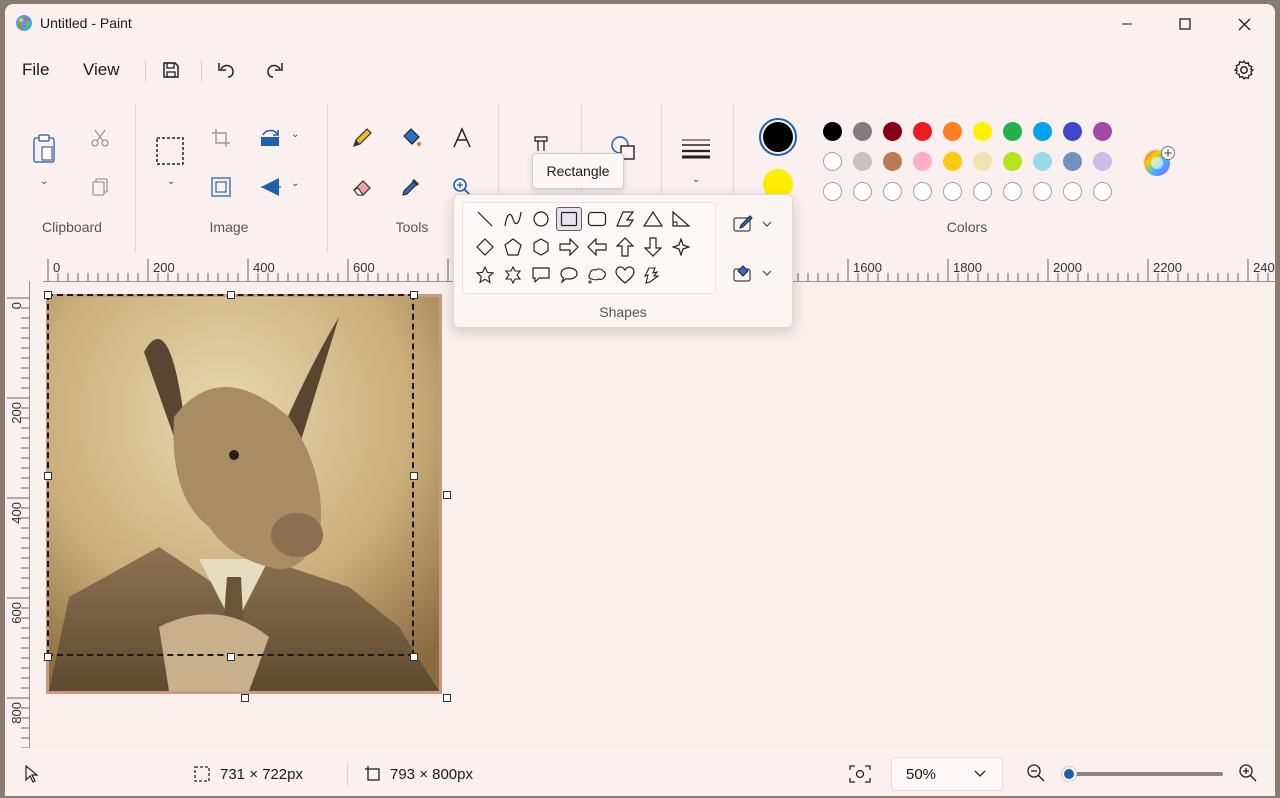 The image size is (1280, 798). What do you see at coordinates (271, 138) in the screenshot?
I see `rotate-button` at bounding box center [271, 138].